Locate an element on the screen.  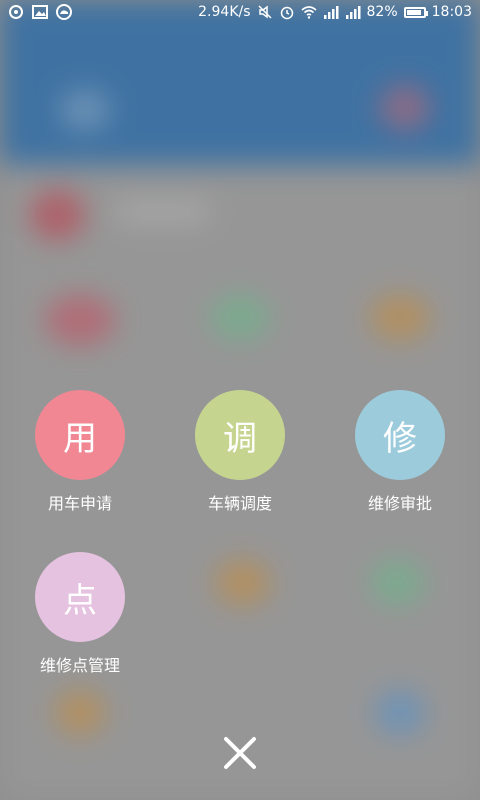
status-right-icons: 2.94K/s 82% 18:03 is located at coordinates (335, 12).